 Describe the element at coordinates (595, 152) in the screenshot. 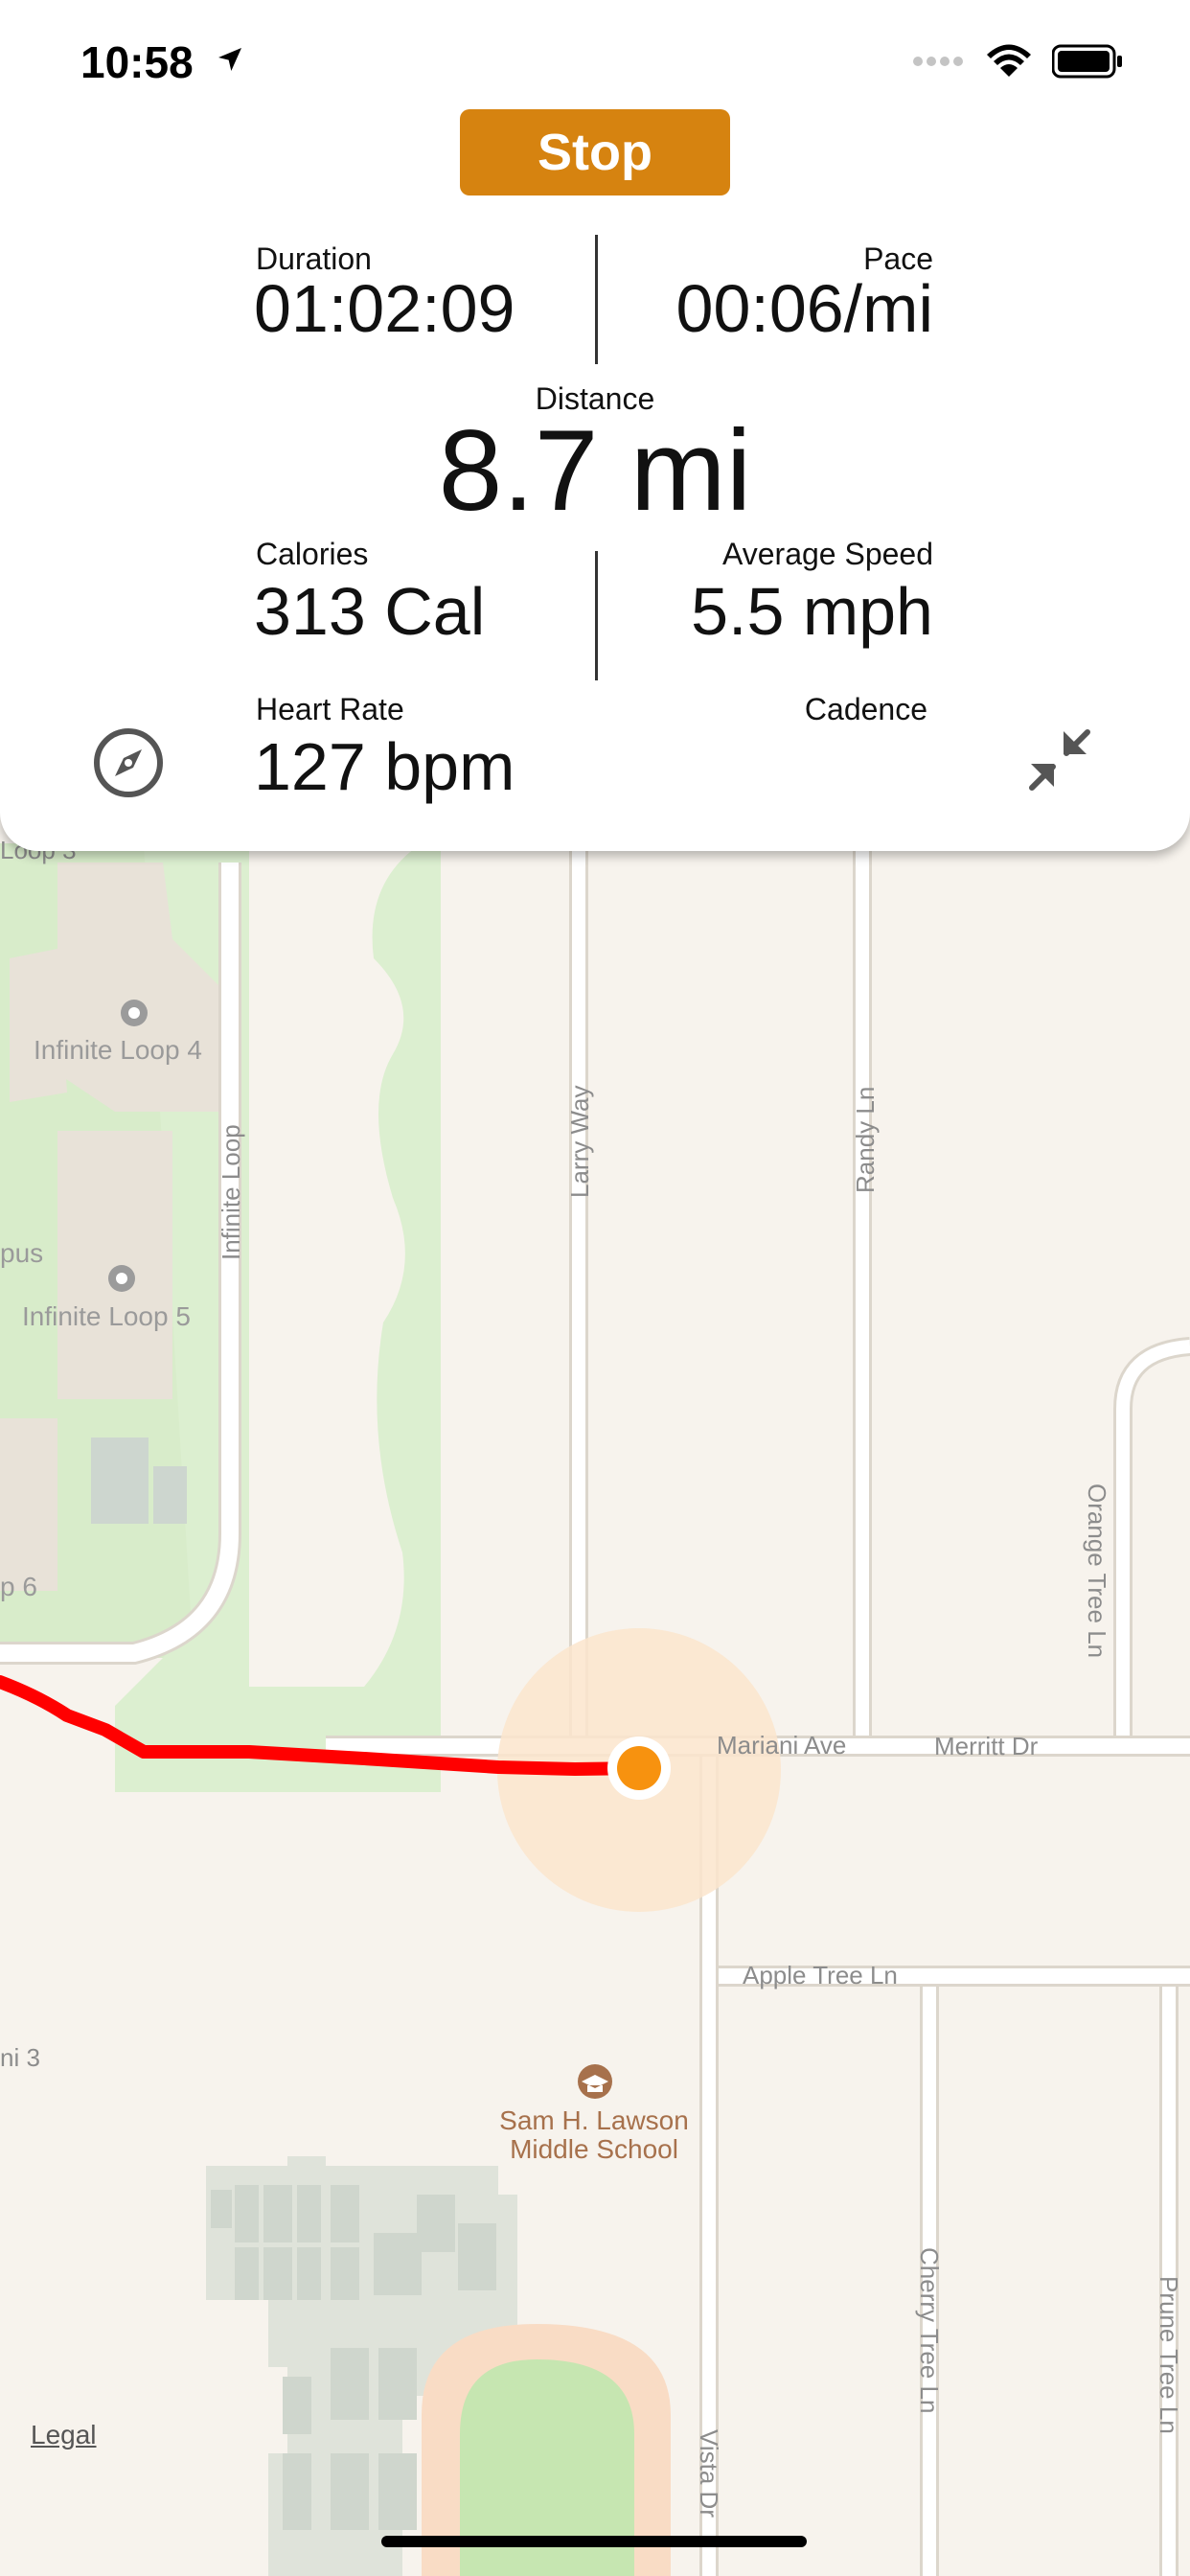

I see `stop-button: Stop` at that location.